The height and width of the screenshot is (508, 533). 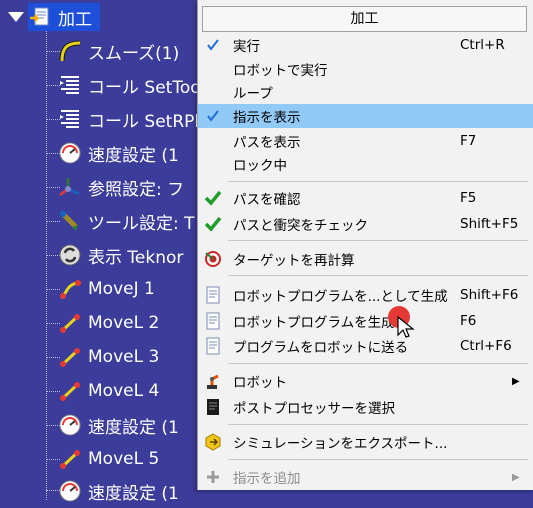 I want to click on menu-item-shortcut: Ctrl+F6, so click(x=486, y=346).